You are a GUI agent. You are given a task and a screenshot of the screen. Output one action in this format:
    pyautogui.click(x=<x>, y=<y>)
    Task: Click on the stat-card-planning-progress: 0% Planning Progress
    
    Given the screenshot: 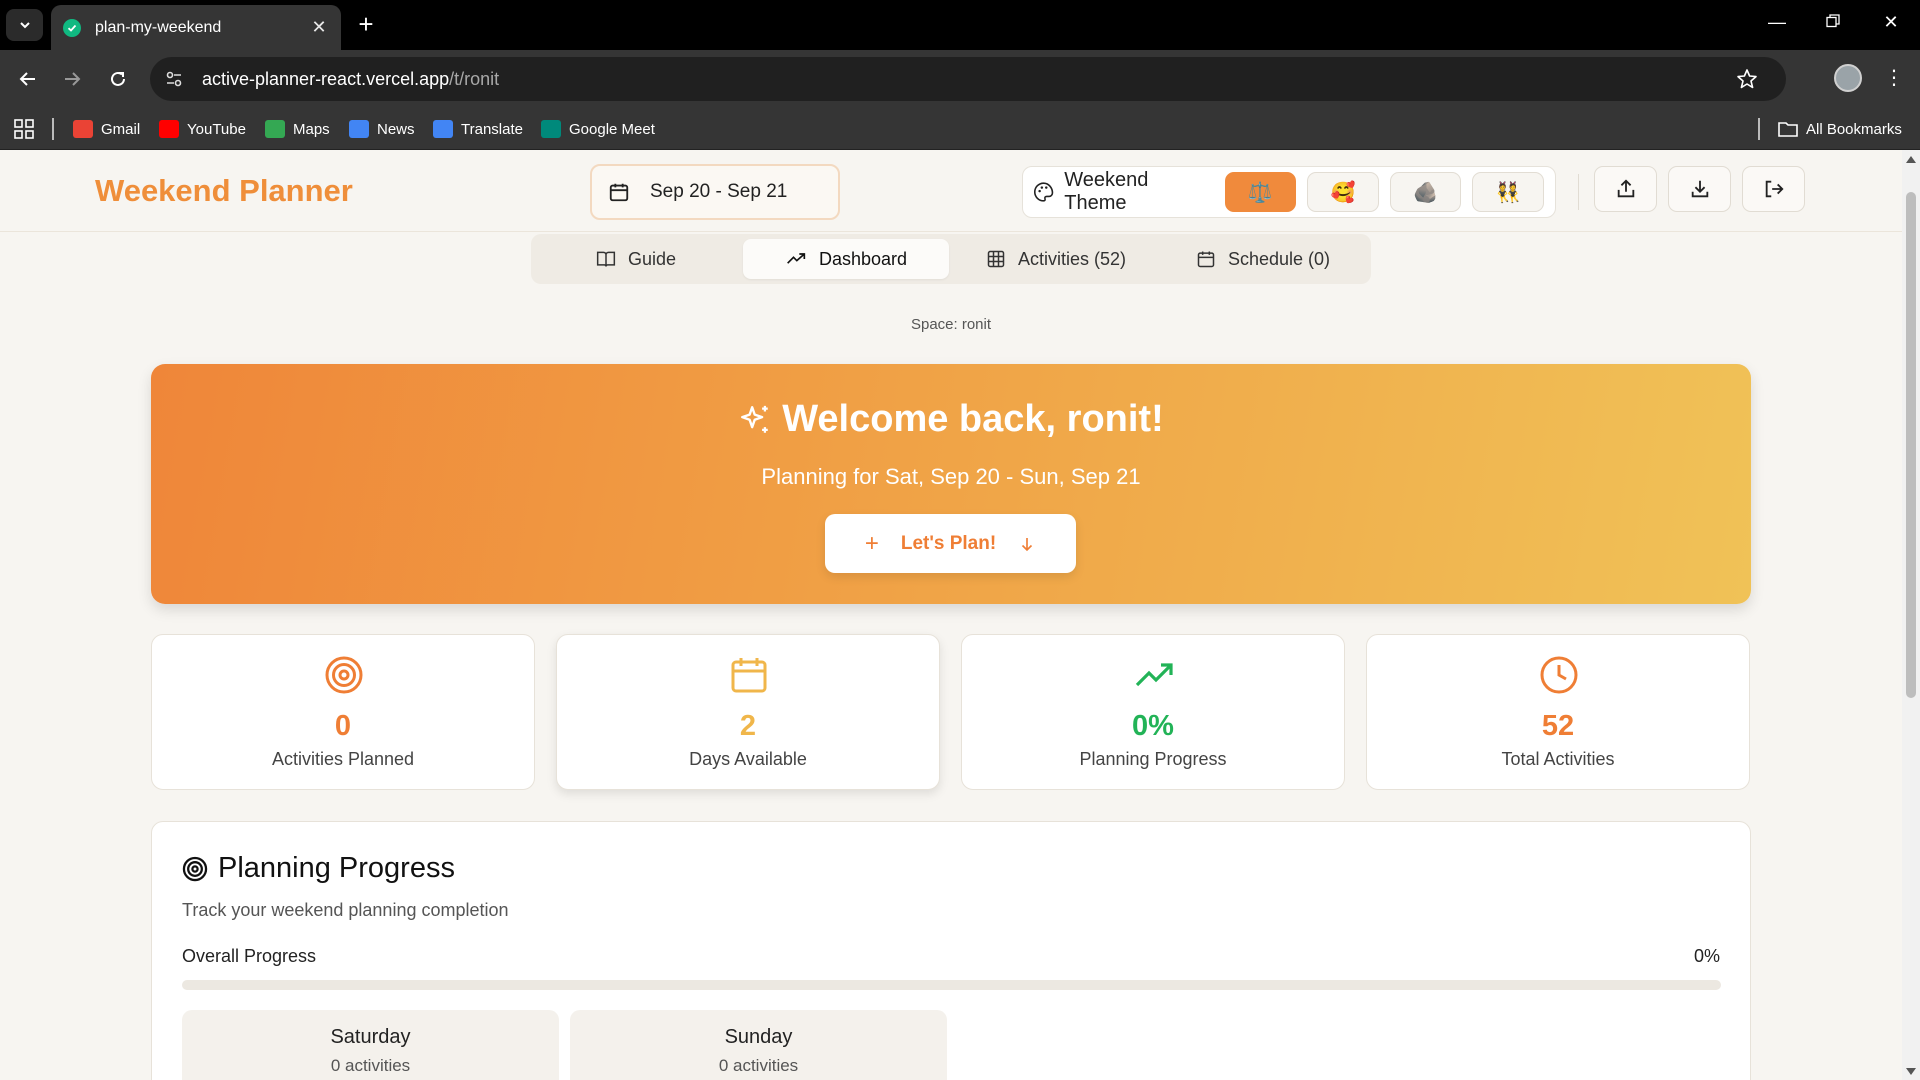 What is the action you would take?
    pyautogui.click(x=1153, y=712)
    